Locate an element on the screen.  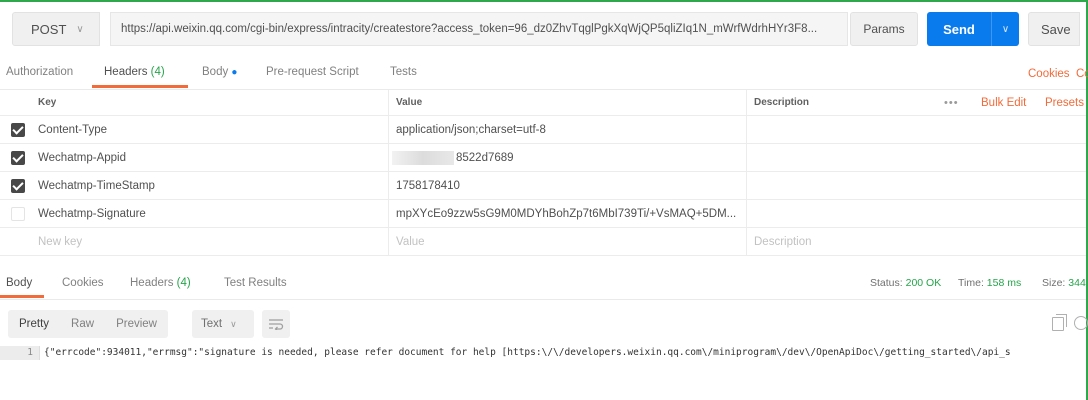
header-value: 8522d7689 is located at coordinates (485, 157).